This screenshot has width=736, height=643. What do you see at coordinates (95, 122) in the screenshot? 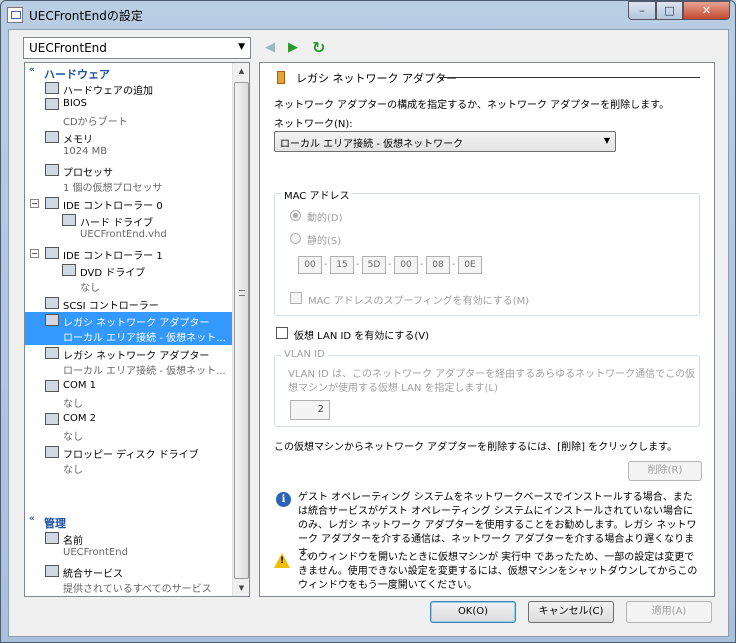
I see `hardware-item-detail: CDからブート` at bounding box center [95, 122].